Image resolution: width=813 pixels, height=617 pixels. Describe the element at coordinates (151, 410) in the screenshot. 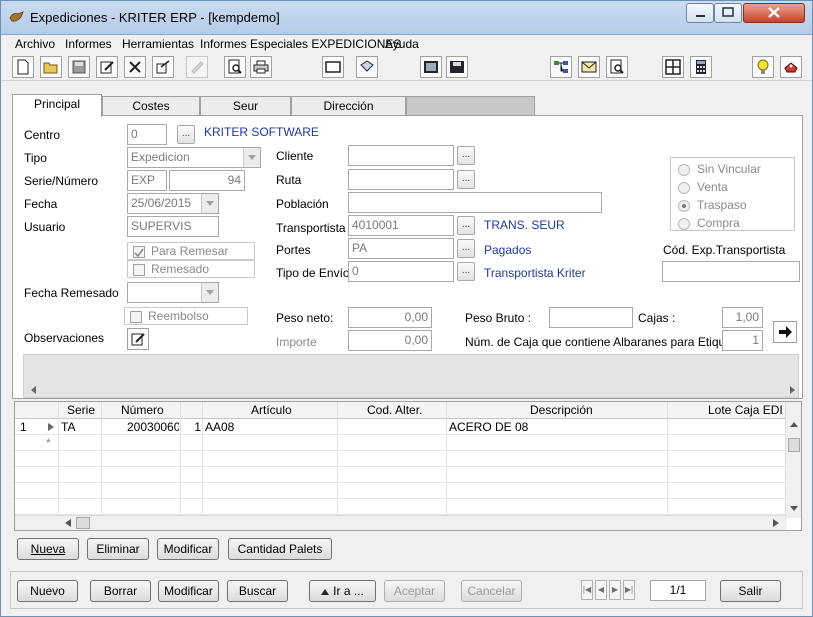

I see `column-header-numero: Número` at that location.